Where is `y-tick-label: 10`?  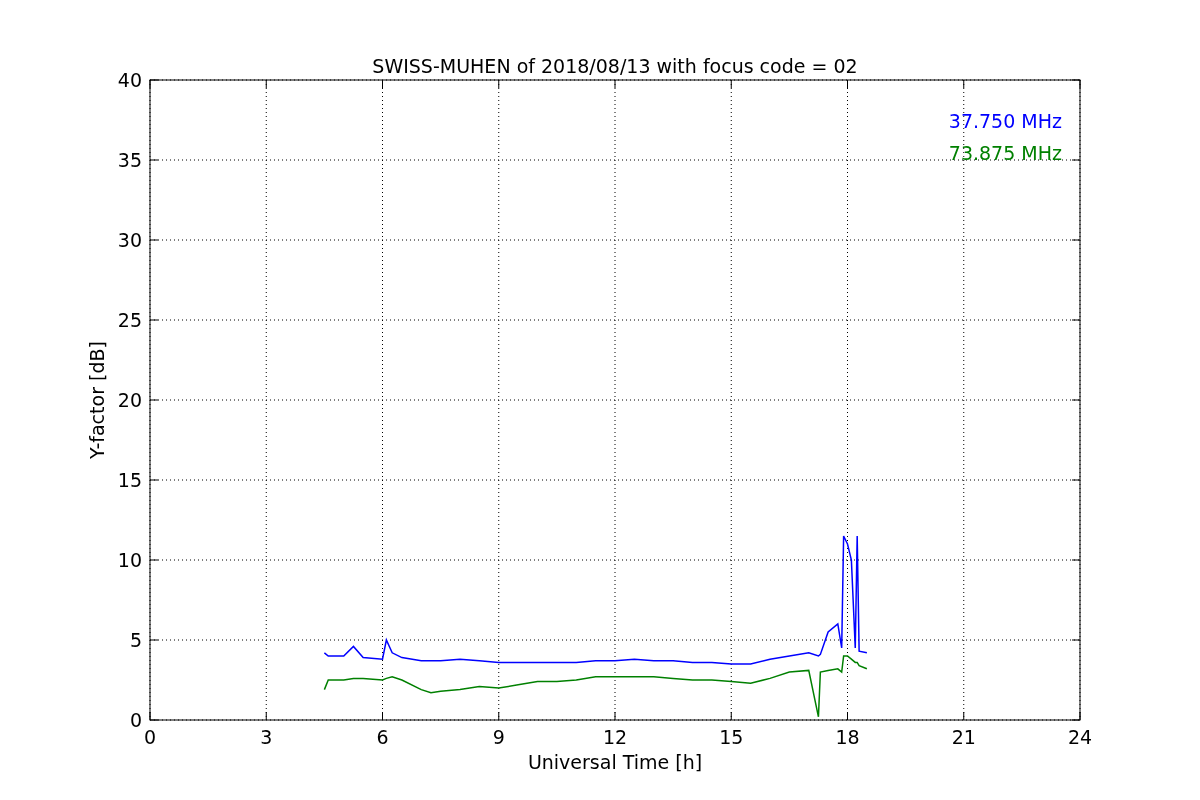
y-tick-label: 10 is located at coordinates (129, 560).